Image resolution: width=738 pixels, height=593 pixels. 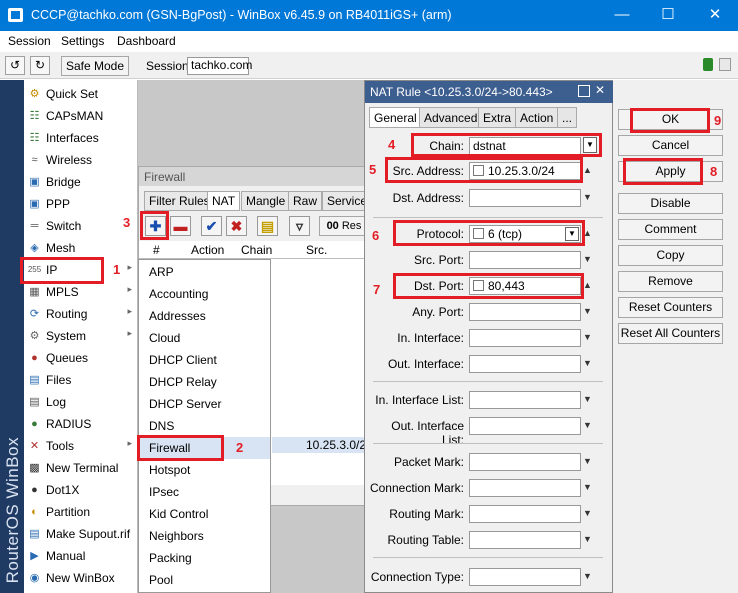 I want to click on tab-extra: Extra, so click(x=497, y=117).